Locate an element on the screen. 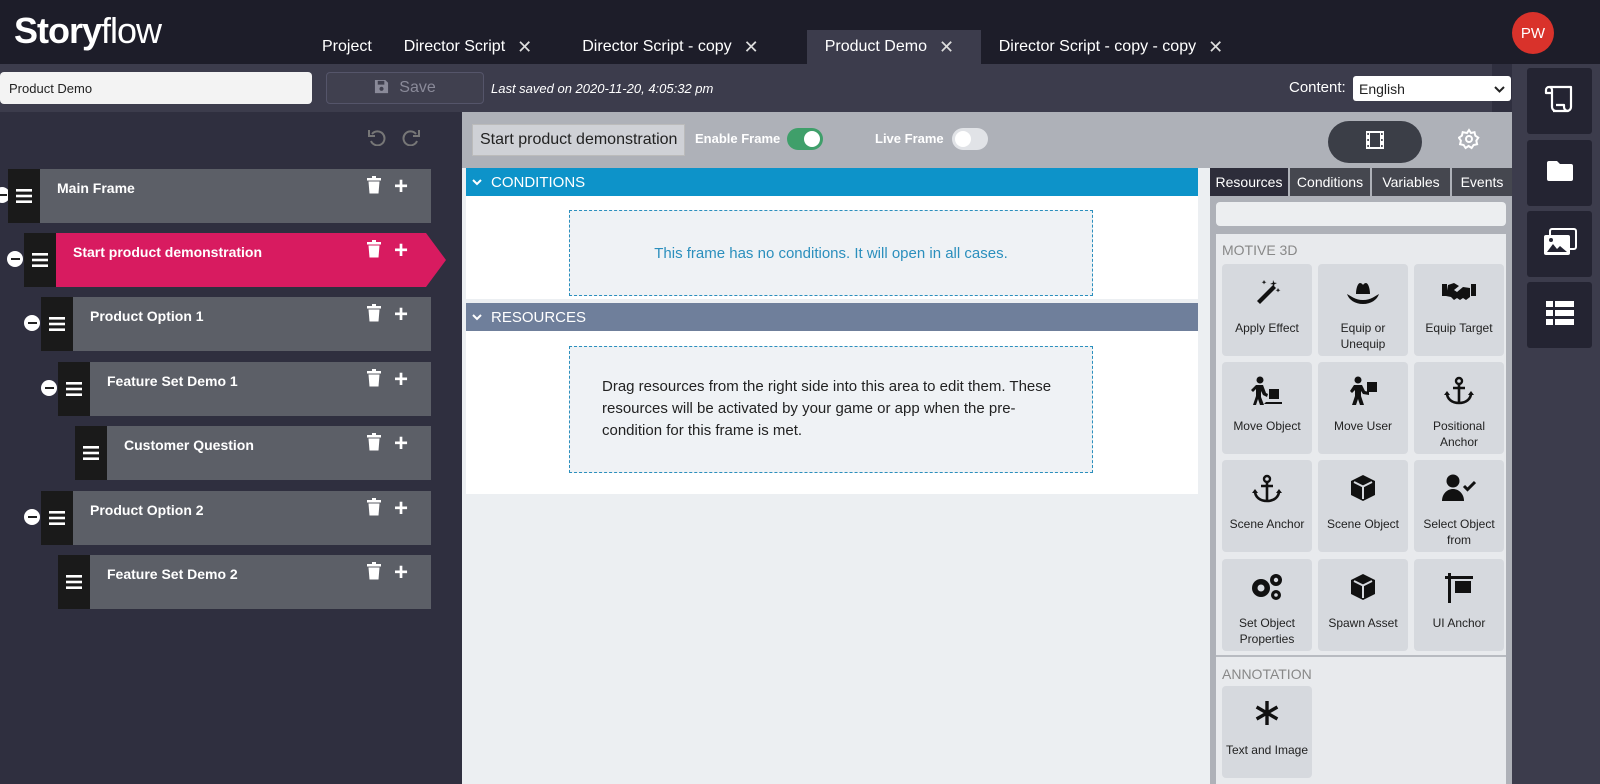  tab-label: Project is located at coordinates (347, 46).